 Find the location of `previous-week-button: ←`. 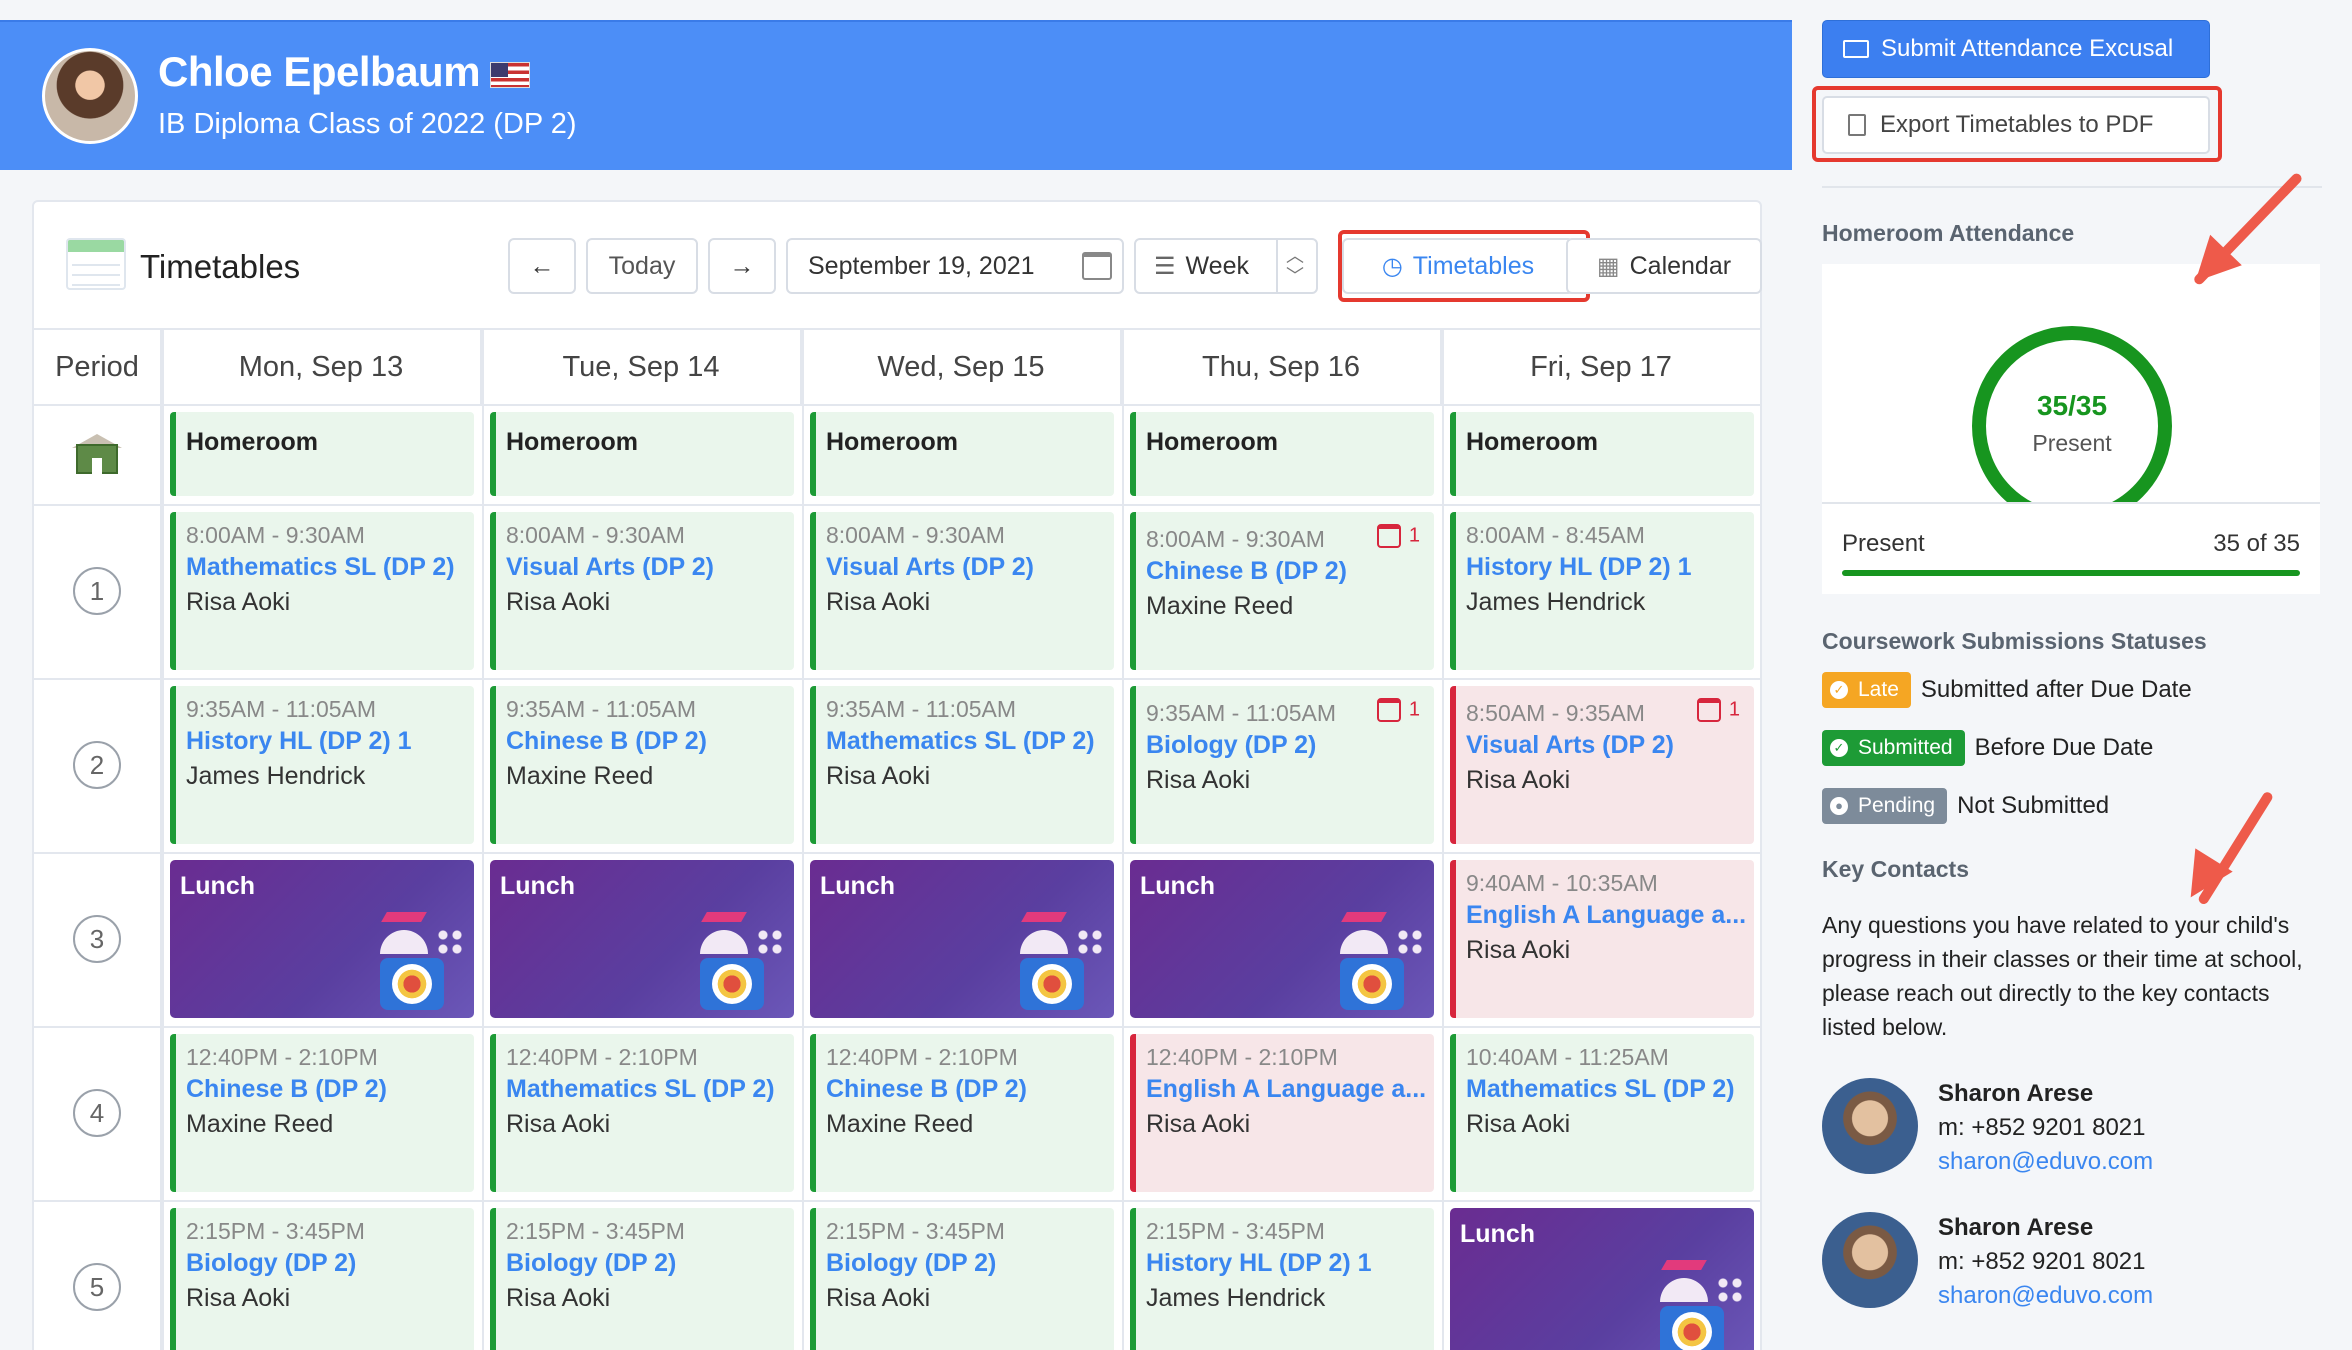

previous-week-button: ← is located at coordinates (542, 266).